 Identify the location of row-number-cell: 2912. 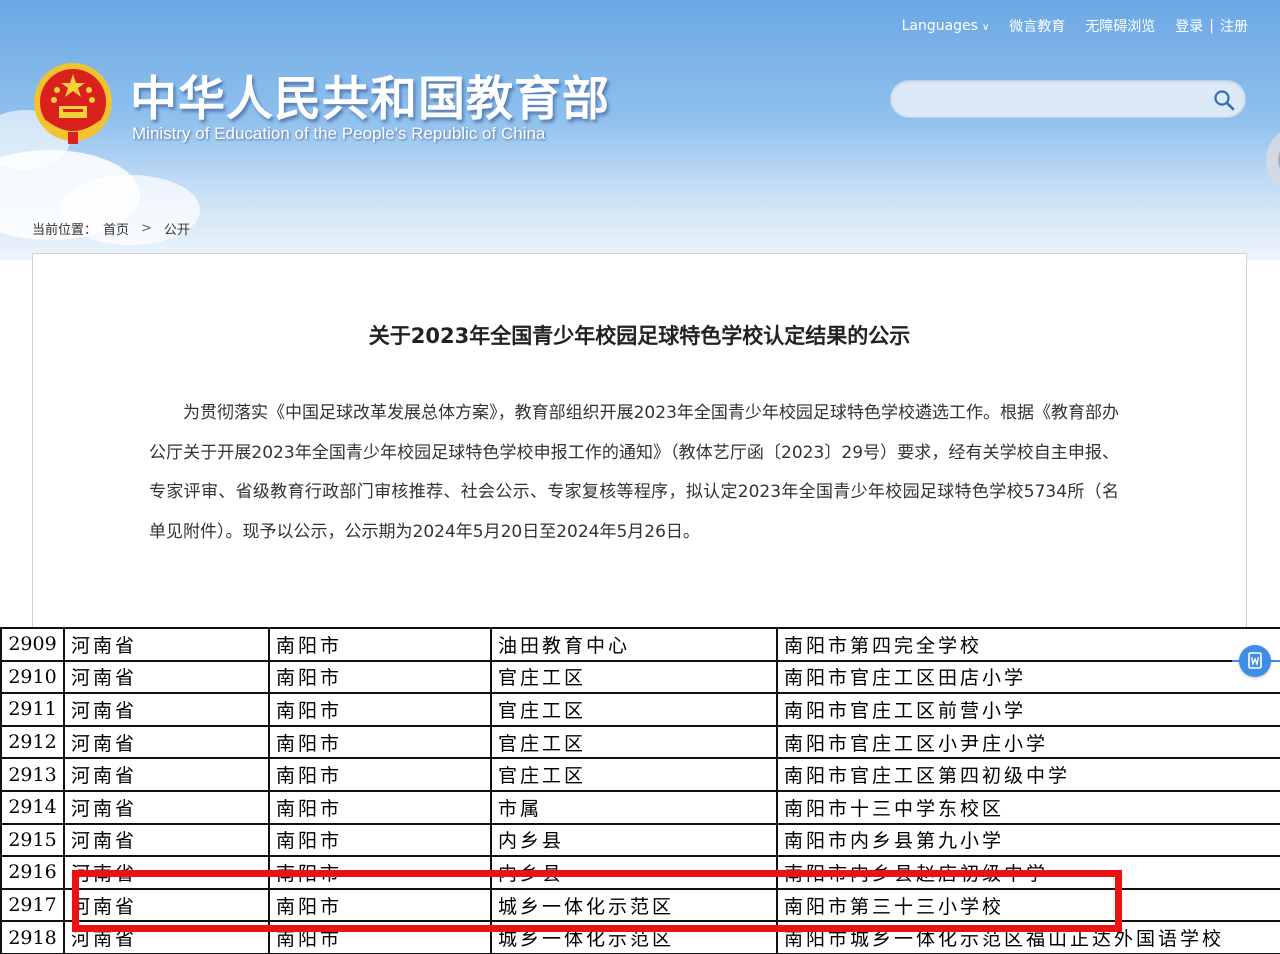
(32, 742).